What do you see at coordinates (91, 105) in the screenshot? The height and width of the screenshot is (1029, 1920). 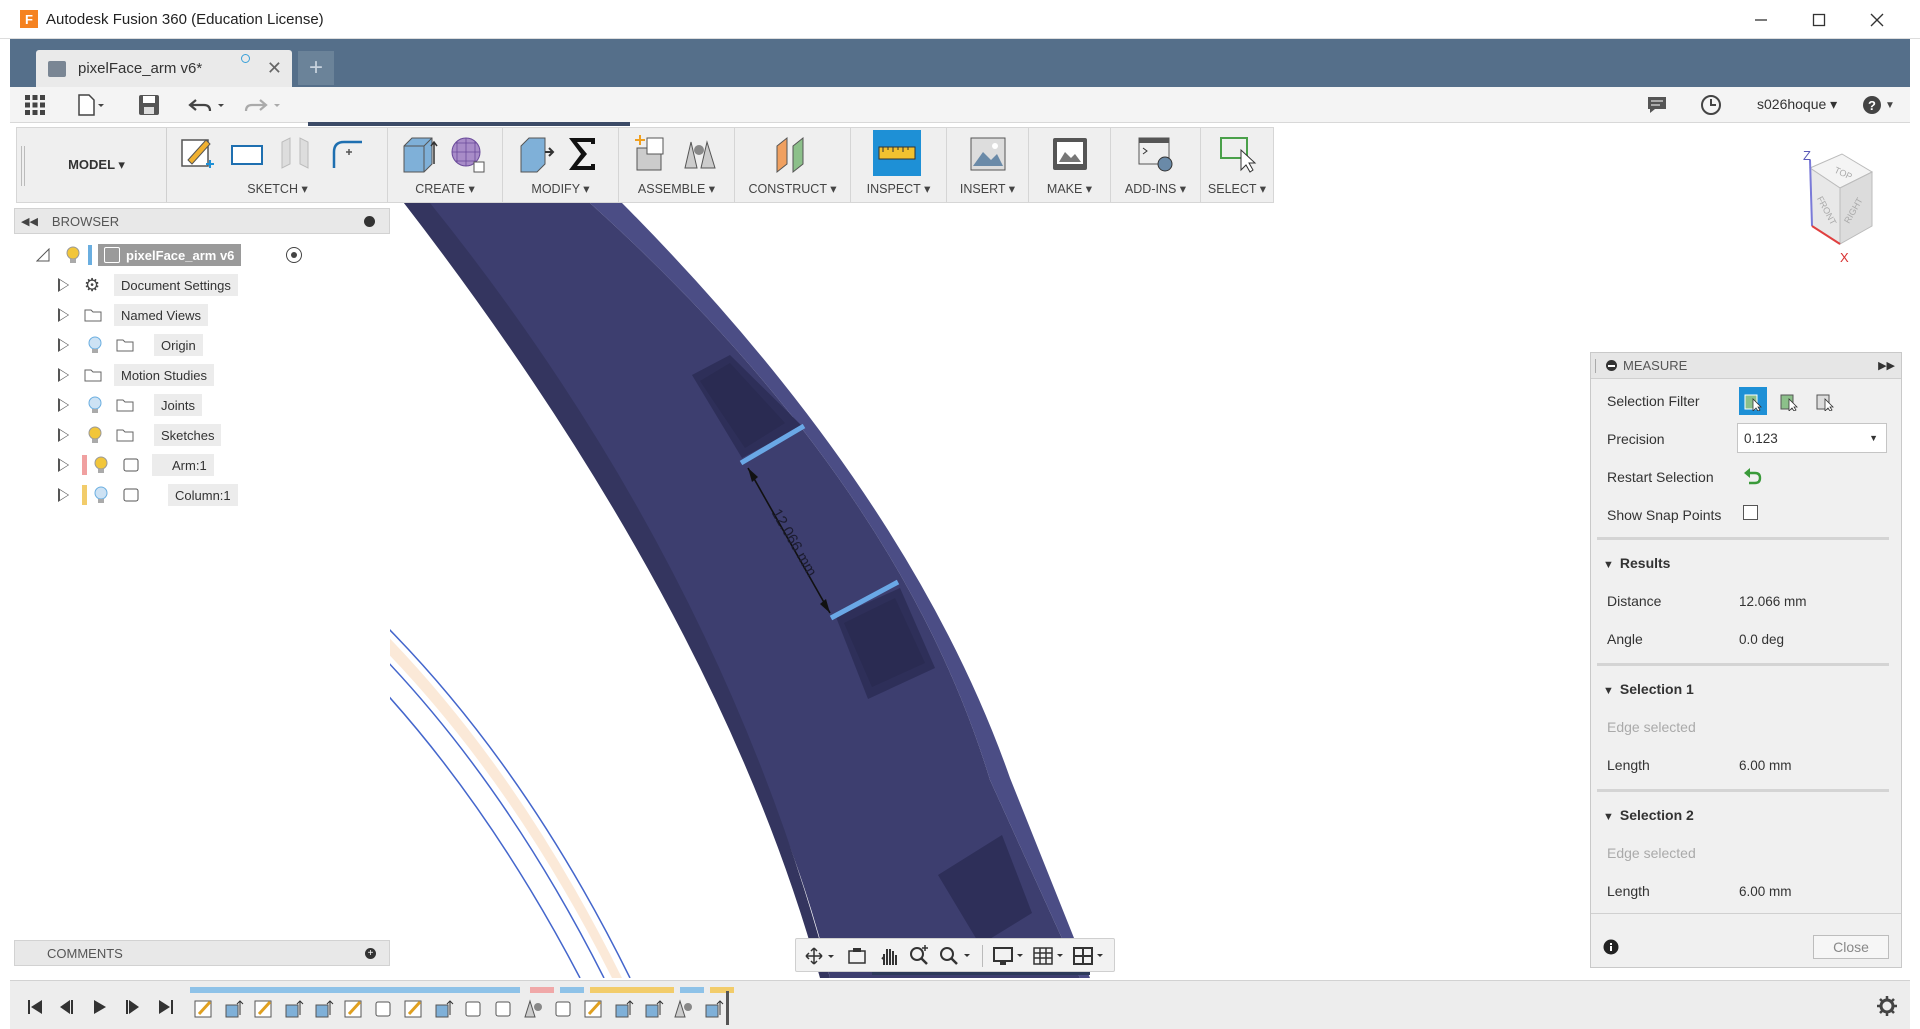 I see `file-menu-button` at bounding box center [91, 105].